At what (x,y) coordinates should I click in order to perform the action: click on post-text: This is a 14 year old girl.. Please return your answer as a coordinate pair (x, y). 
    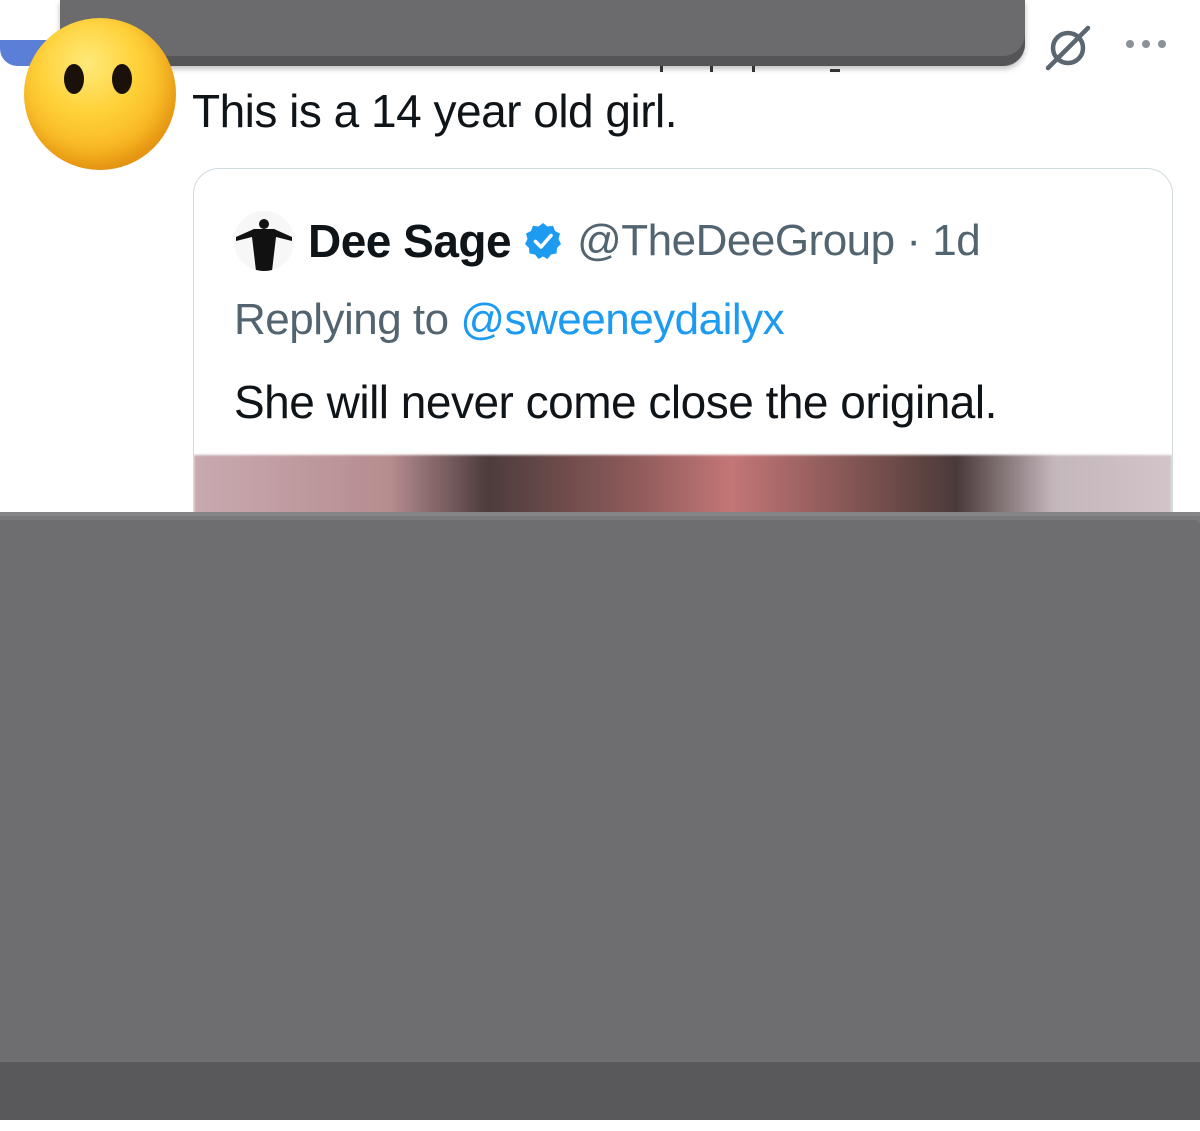
    Looking at the image, I should click on (435, 111).